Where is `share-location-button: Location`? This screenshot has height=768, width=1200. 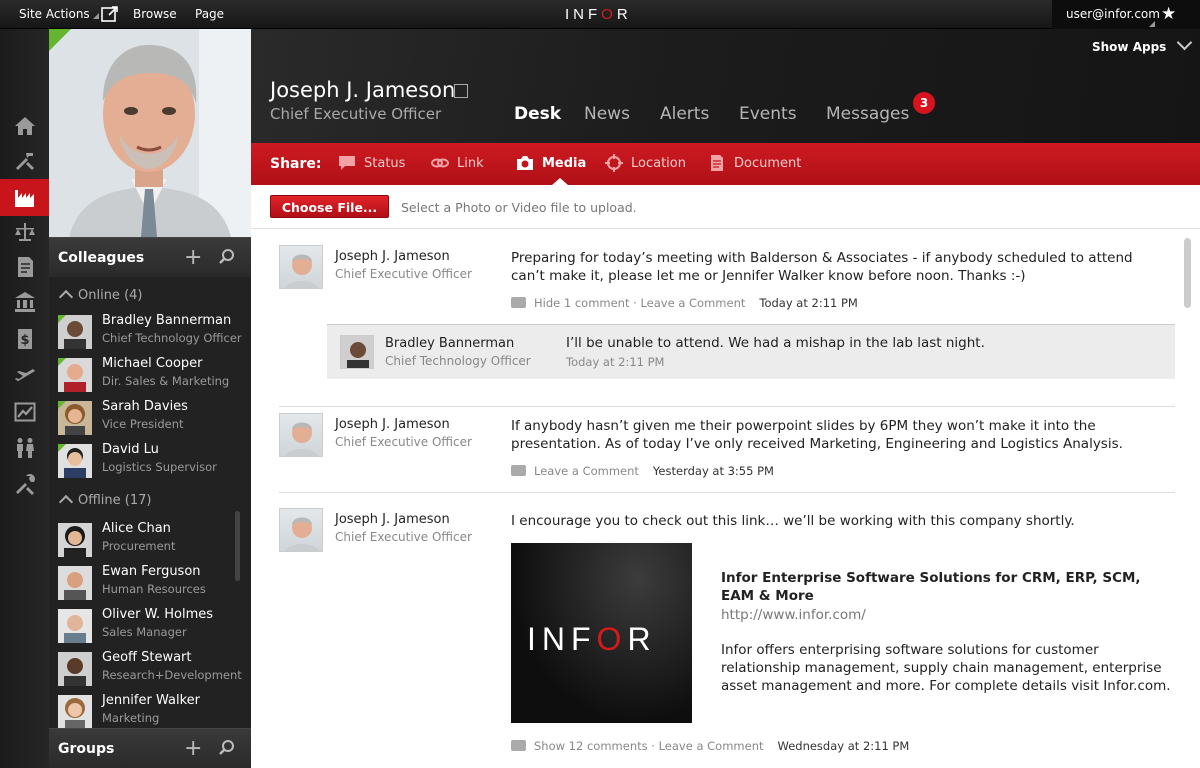
share-location-button: Location is located at coordinates (645, 163).